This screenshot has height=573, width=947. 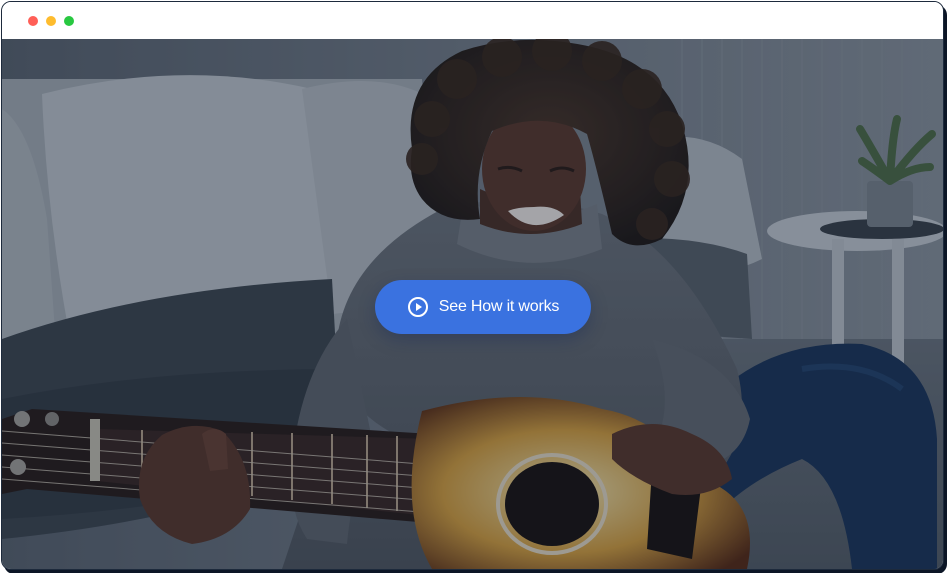 I want to click on minimize-window-button, so click(x=51, y=21).